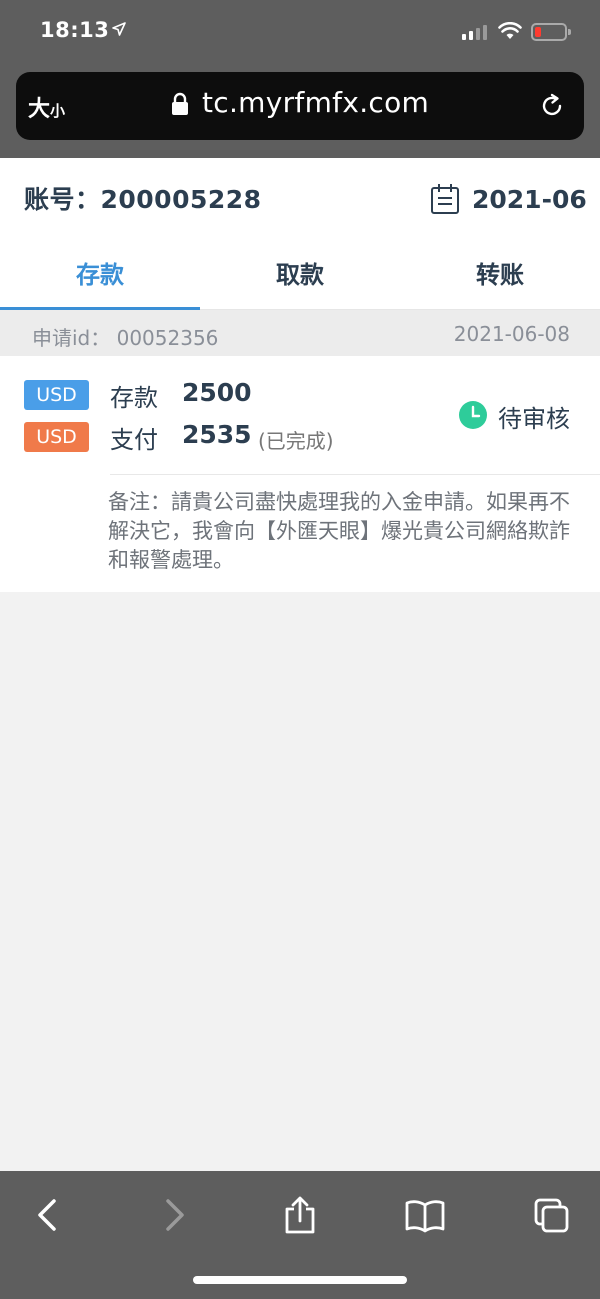 This screenshot has height=1299, width=600. I want to click on calendar-icon, so click(445, 199).